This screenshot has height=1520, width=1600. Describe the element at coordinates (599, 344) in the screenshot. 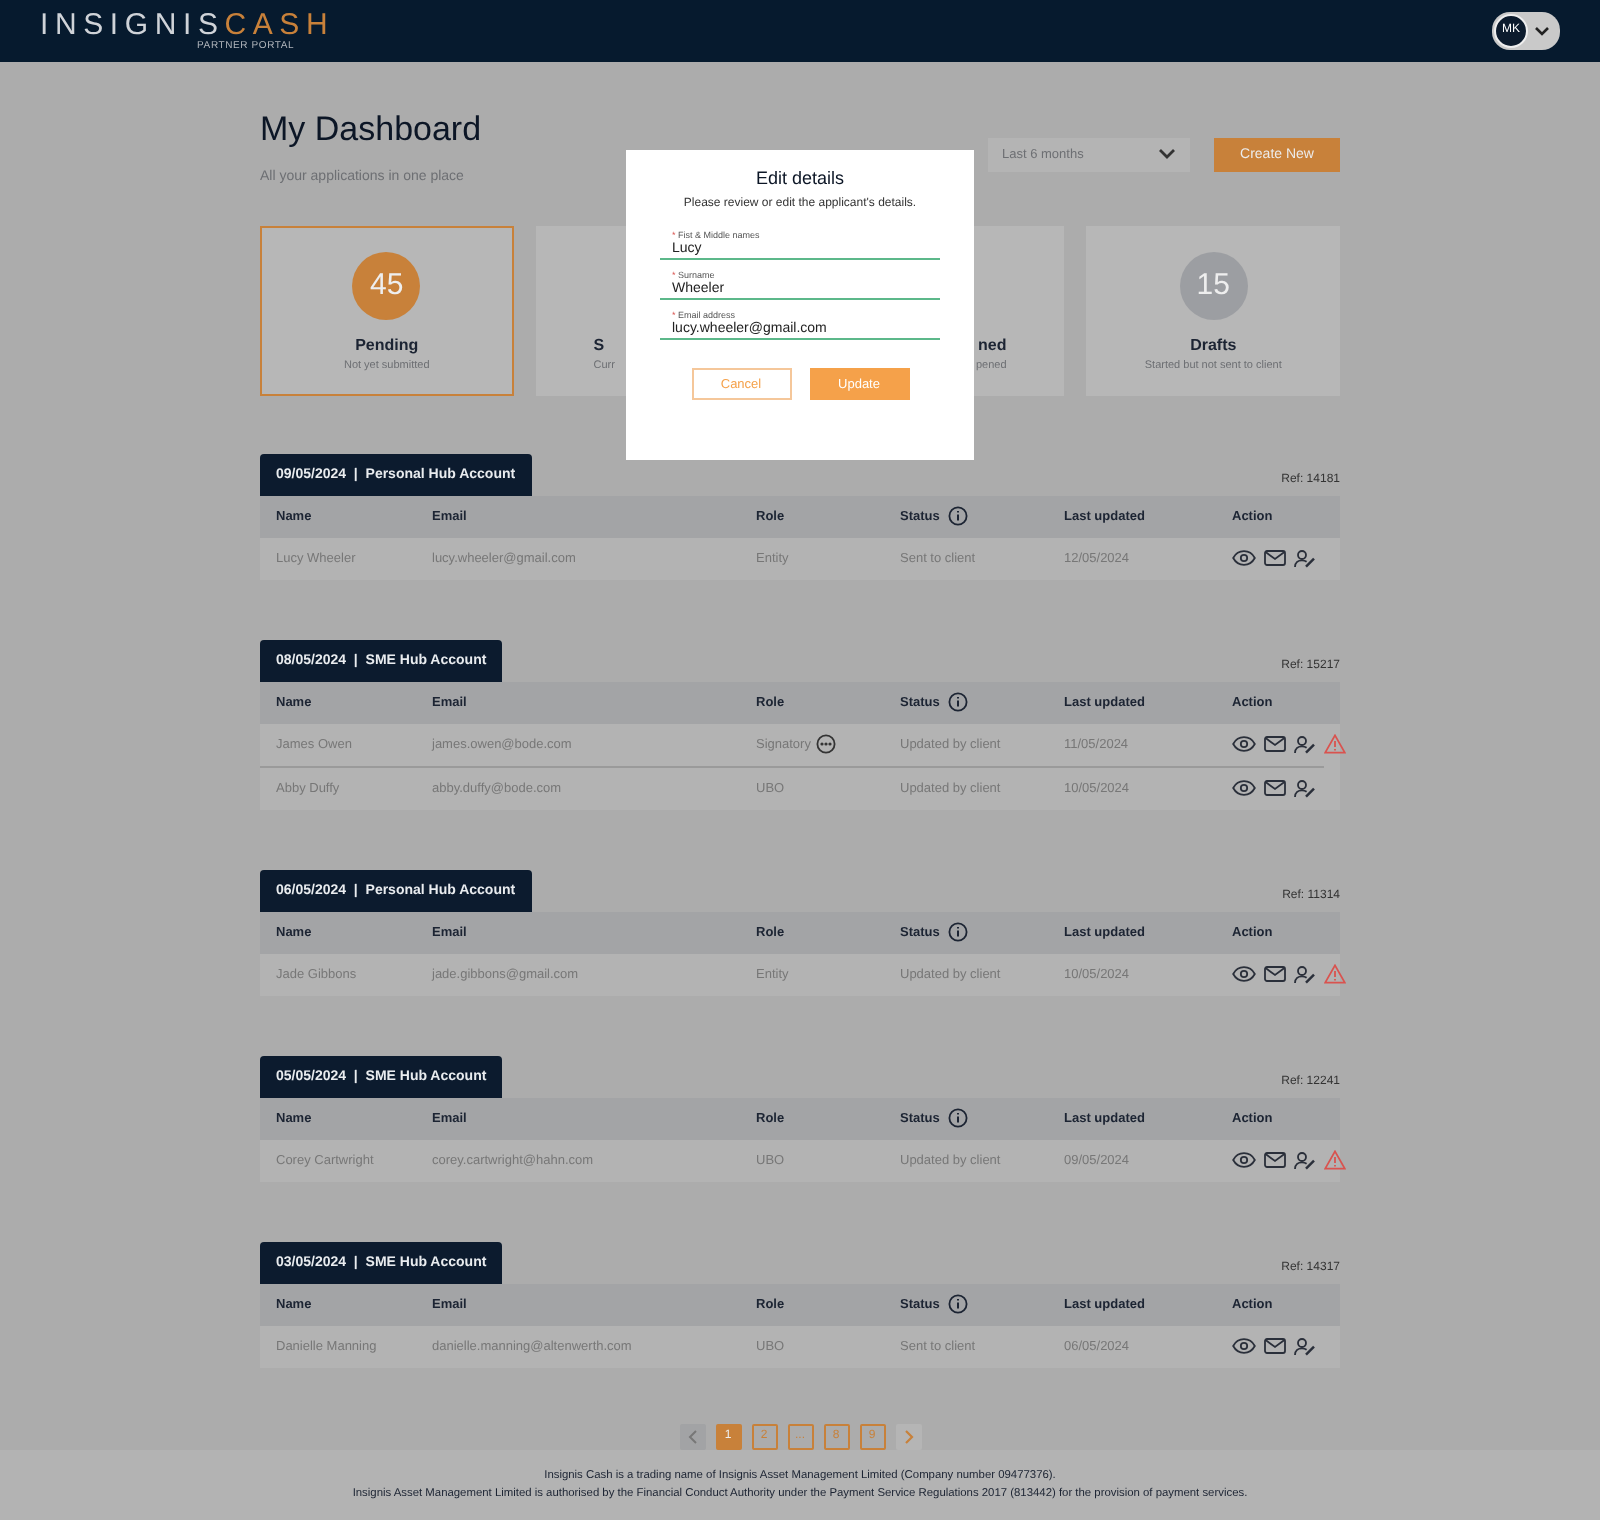

I see `stat-title: S` at that location.